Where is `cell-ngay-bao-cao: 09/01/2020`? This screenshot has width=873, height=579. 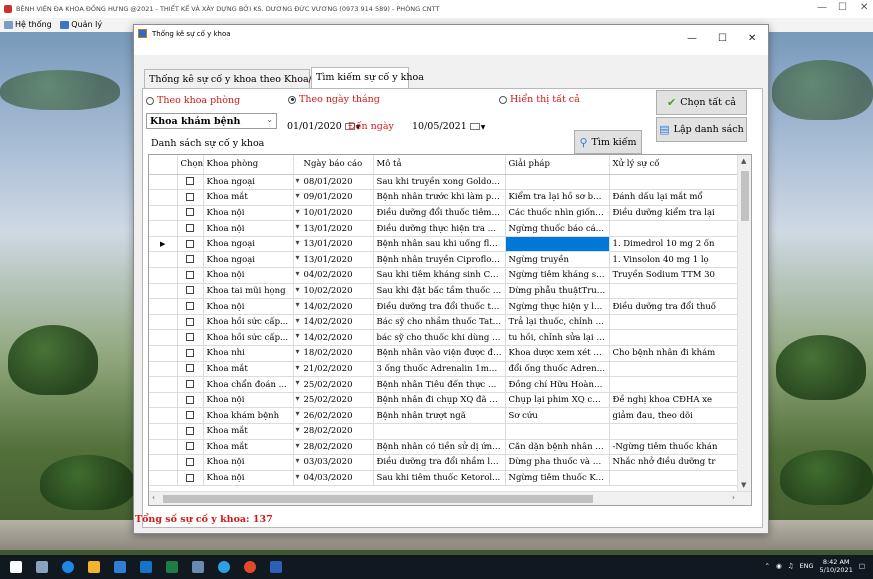
cell-ngay-bao-cao: 09/01/2020 is located at coordinates (333, 197).